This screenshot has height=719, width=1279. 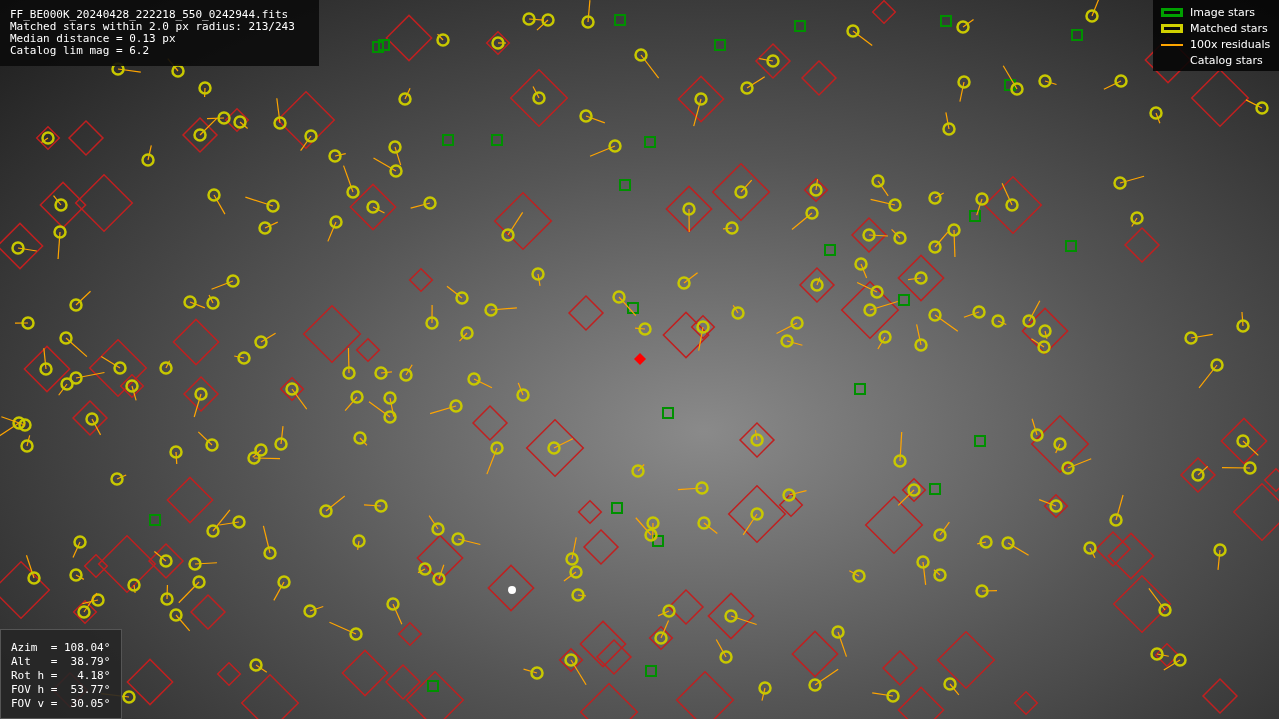 I want to click on pointing-text: FOV h = 53.77°, so click(x=61, y=690).